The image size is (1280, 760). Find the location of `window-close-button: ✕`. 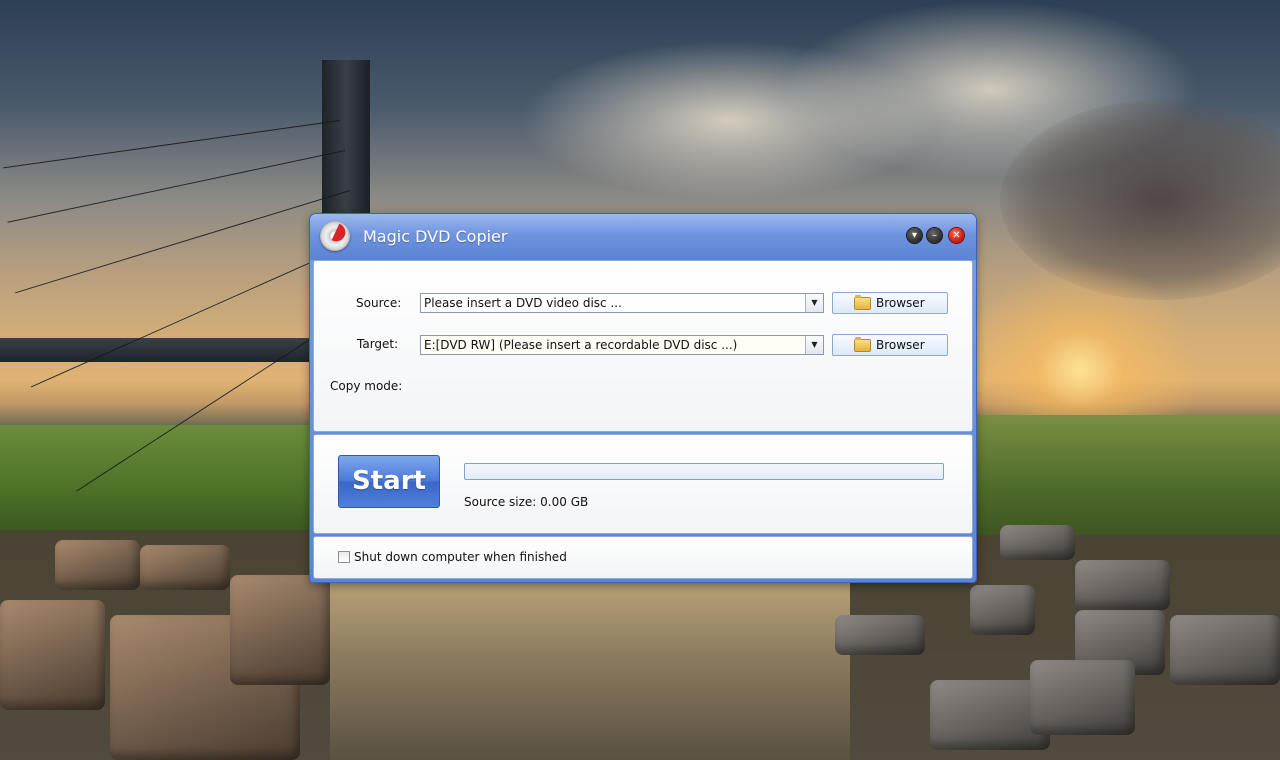

window-close-button: ✕ is located at coordinates (956, 235).